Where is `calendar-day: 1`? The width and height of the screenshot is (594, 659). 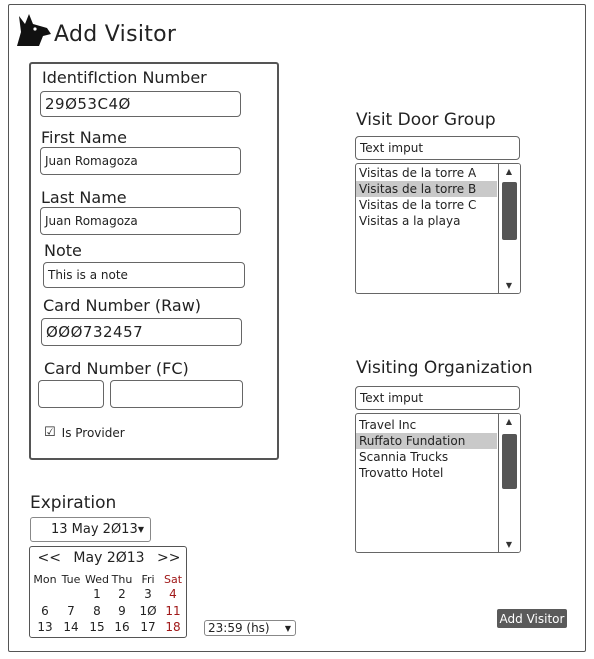 calendar-day: 1 is located at coordinates (97, 594).